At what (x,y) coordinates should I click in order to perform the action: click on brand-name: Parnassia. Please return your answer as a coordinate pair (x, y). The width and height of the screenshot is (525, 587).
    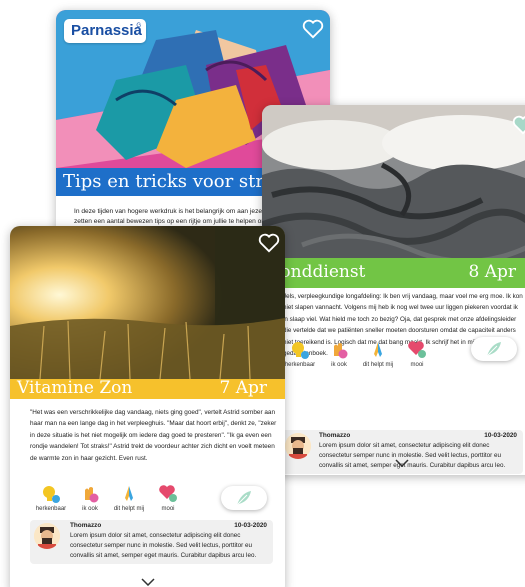
    Looking at the image, I should click on (106, 30).